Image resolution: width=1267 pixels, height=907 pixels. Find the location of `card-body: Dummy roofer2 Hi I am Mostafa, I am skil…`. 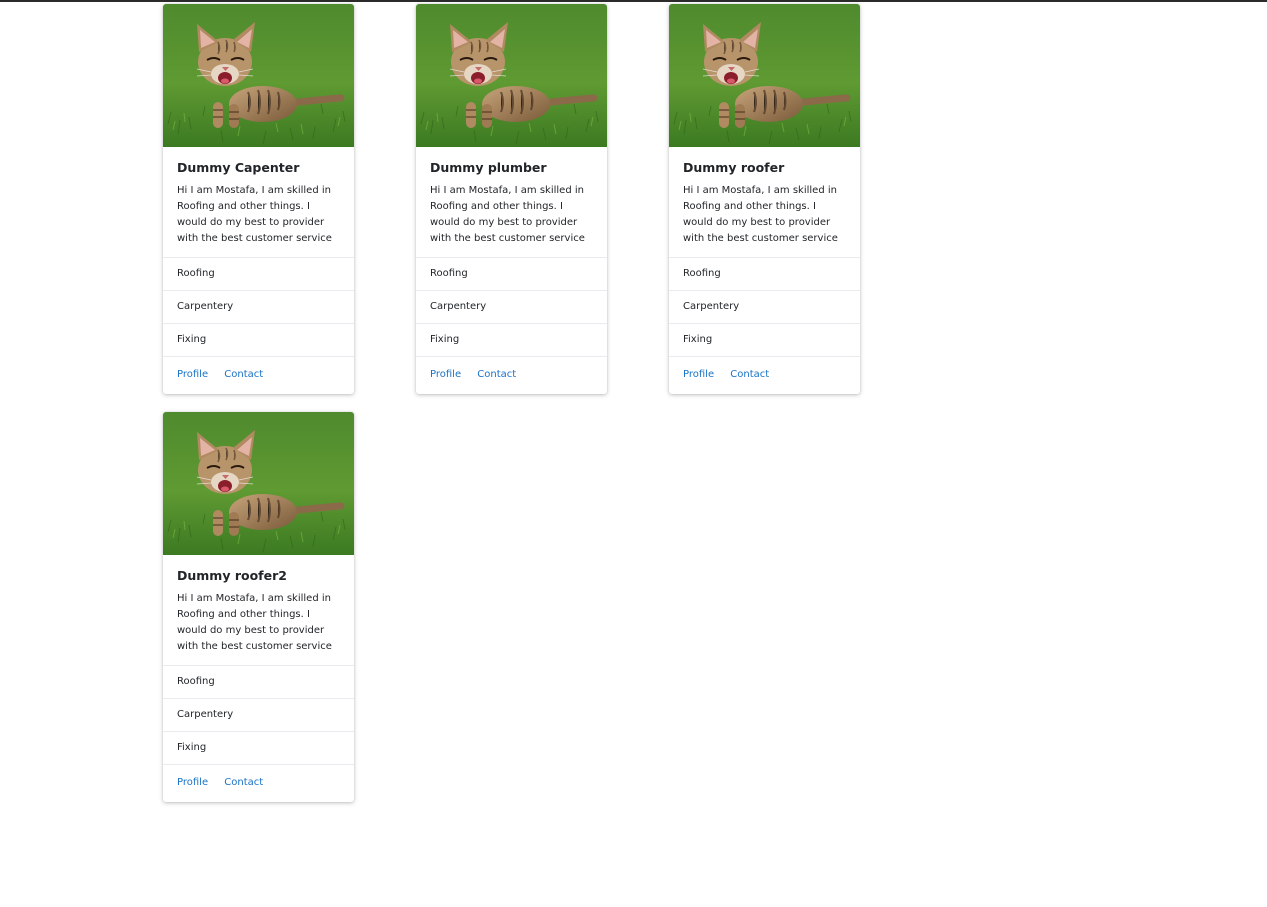

card-body: Dummy roofer2 Hi I am Mostafa, I am skil… is located at coordinates (258, 610).